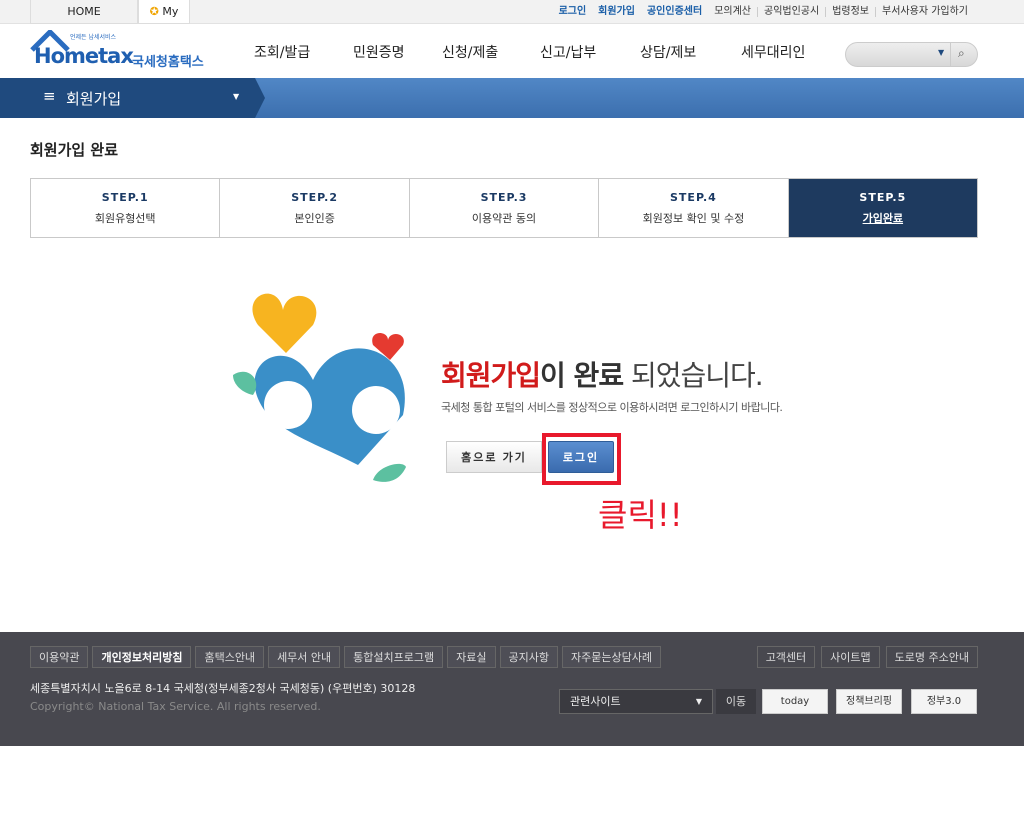  I want to click on nav-apply: 신청/제출, so click(470, 51).